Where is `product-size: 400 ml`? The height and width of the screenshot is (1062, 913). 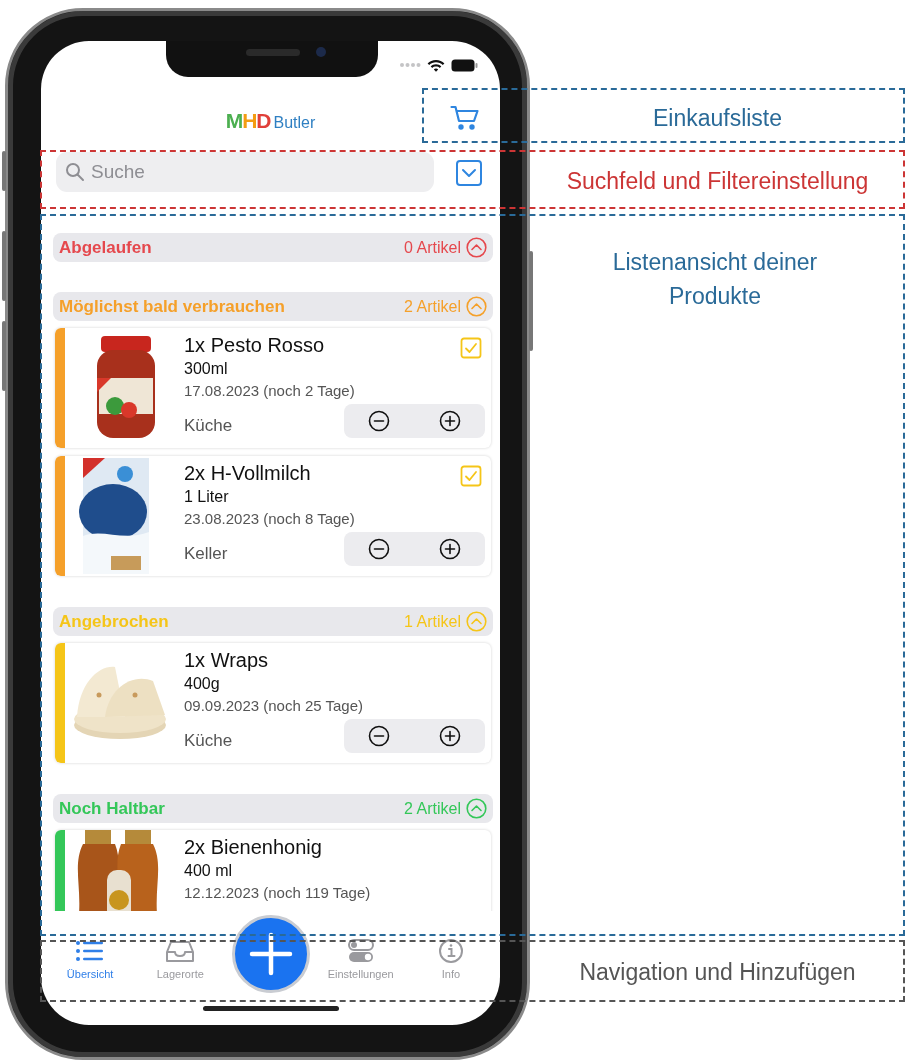 product-size: 400 ml is located at coordinates (209, 871).